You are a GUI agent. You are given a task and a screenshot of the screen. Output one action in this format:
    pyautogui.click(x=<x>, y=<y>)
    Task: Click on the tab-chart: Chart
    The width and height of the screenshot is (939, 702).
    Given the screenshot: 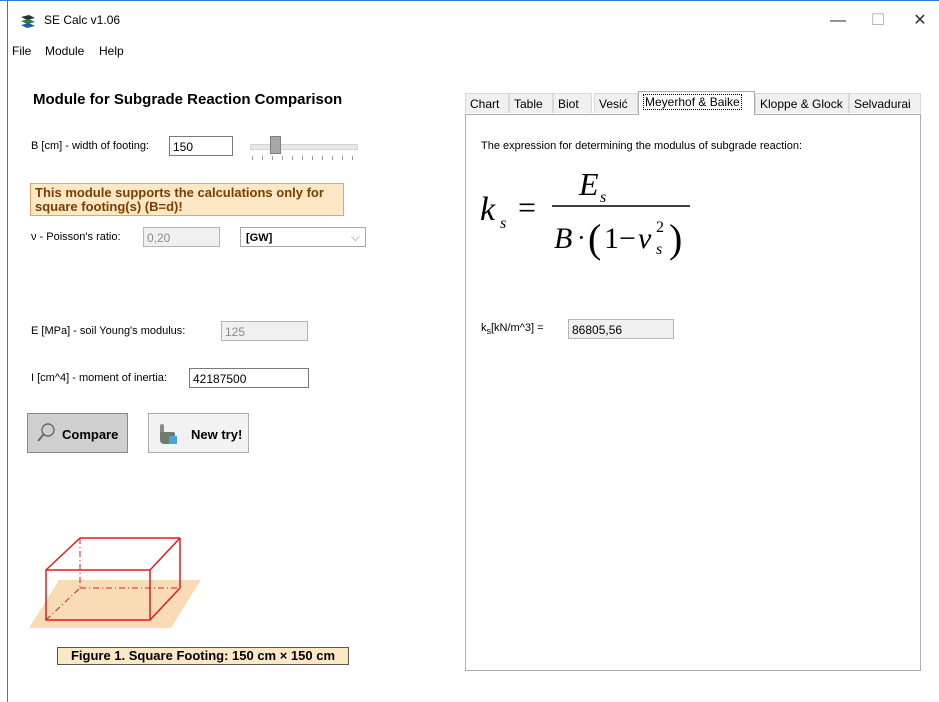 What is the action you would take?
    pyautogui.click(x=487, y=103)
    